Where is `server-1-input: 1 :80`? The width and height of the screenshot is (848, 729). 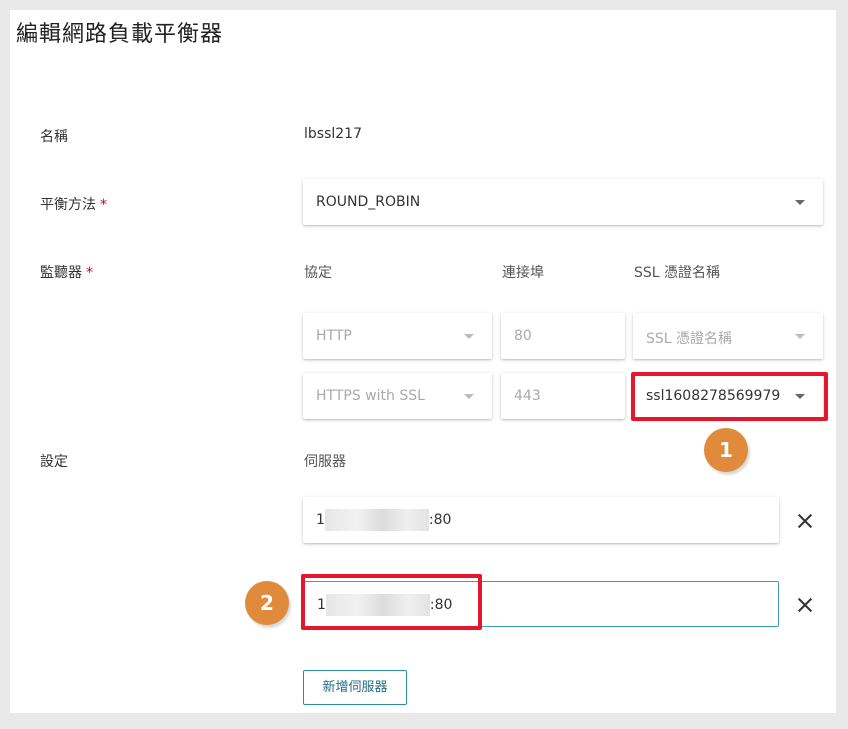
server-1-input: 1 :80 is located at coordinates (541, 520).